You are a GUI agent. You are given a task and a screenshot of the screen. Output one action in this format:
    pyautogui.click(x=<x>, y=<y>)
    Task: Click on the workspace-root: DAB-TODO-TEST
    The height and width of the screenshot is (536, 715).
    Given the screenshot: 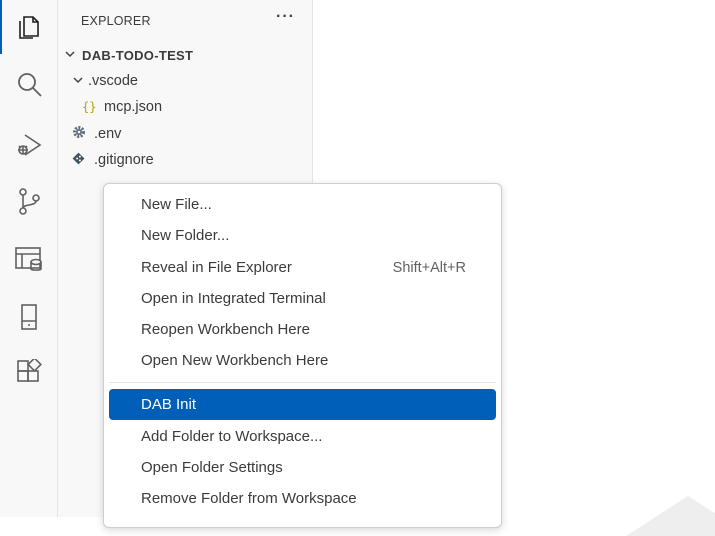 What is the action you would take?
    pyautogui.click(x=185, y=55)
    